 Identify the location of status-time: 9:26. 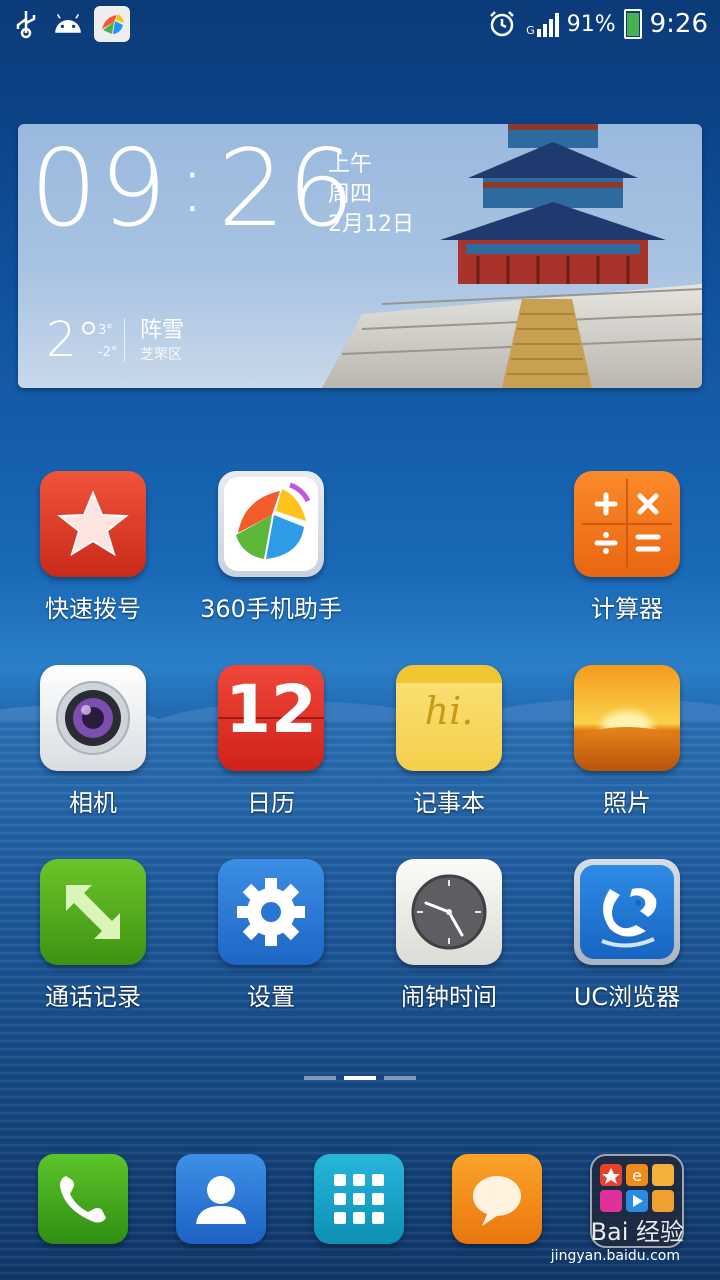
(678, 24).